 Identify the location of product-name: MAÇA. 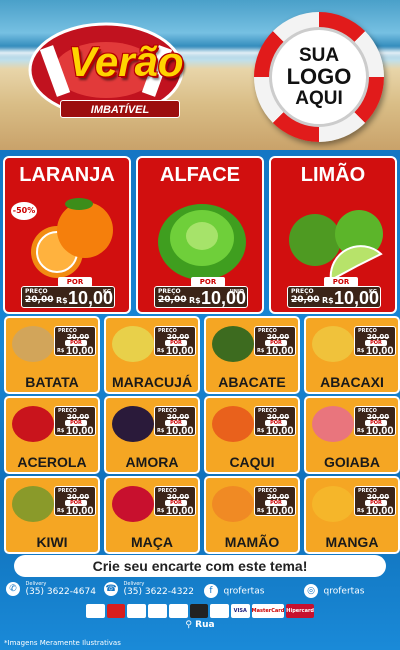
(152, 542).